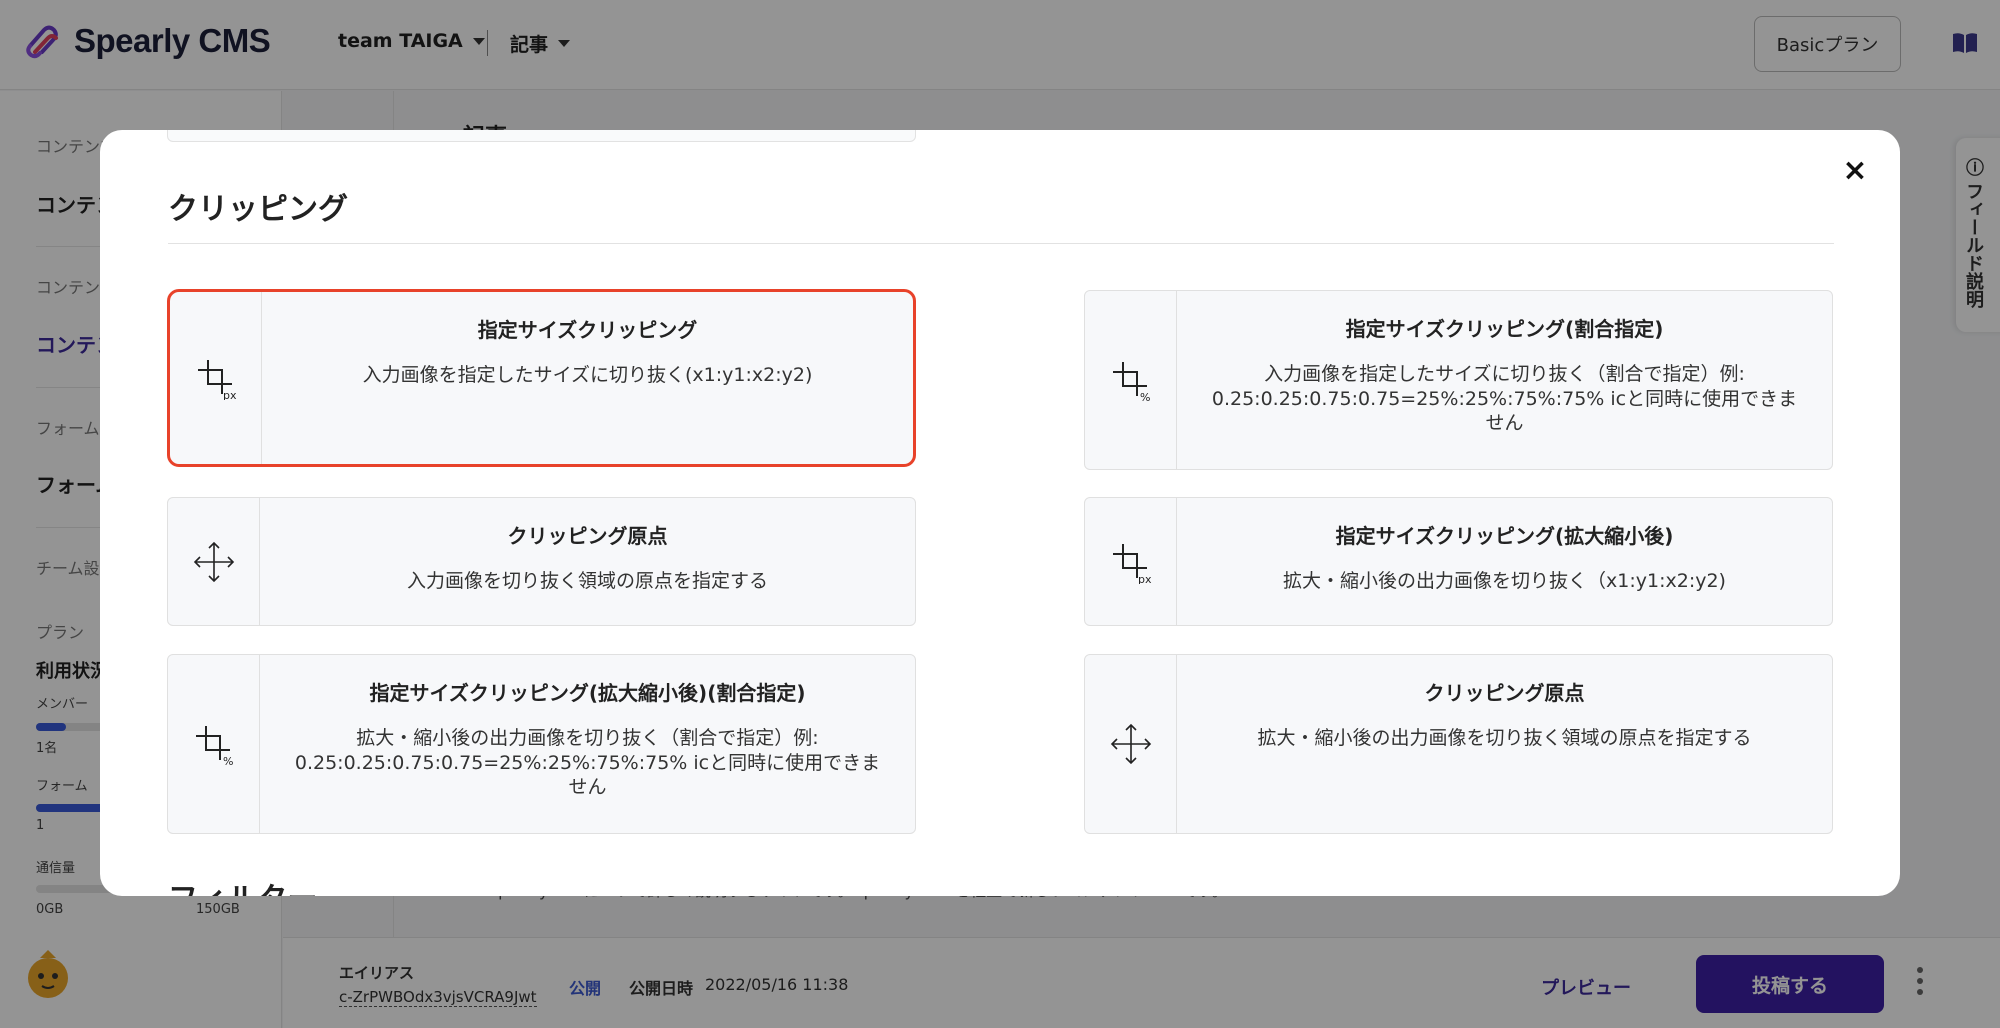 This screenshot has width=2000, height=1028. Describe the element at coordinates (1504, 536) in the screenshot. I see `card-title: 指定サイズクリッピング(拡大縮小後)` at that location.